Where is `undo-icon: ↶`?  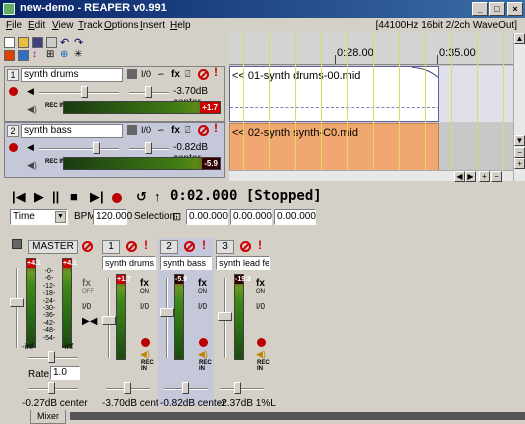 undo-icon: ↶ is located at coordinates (64, 42).